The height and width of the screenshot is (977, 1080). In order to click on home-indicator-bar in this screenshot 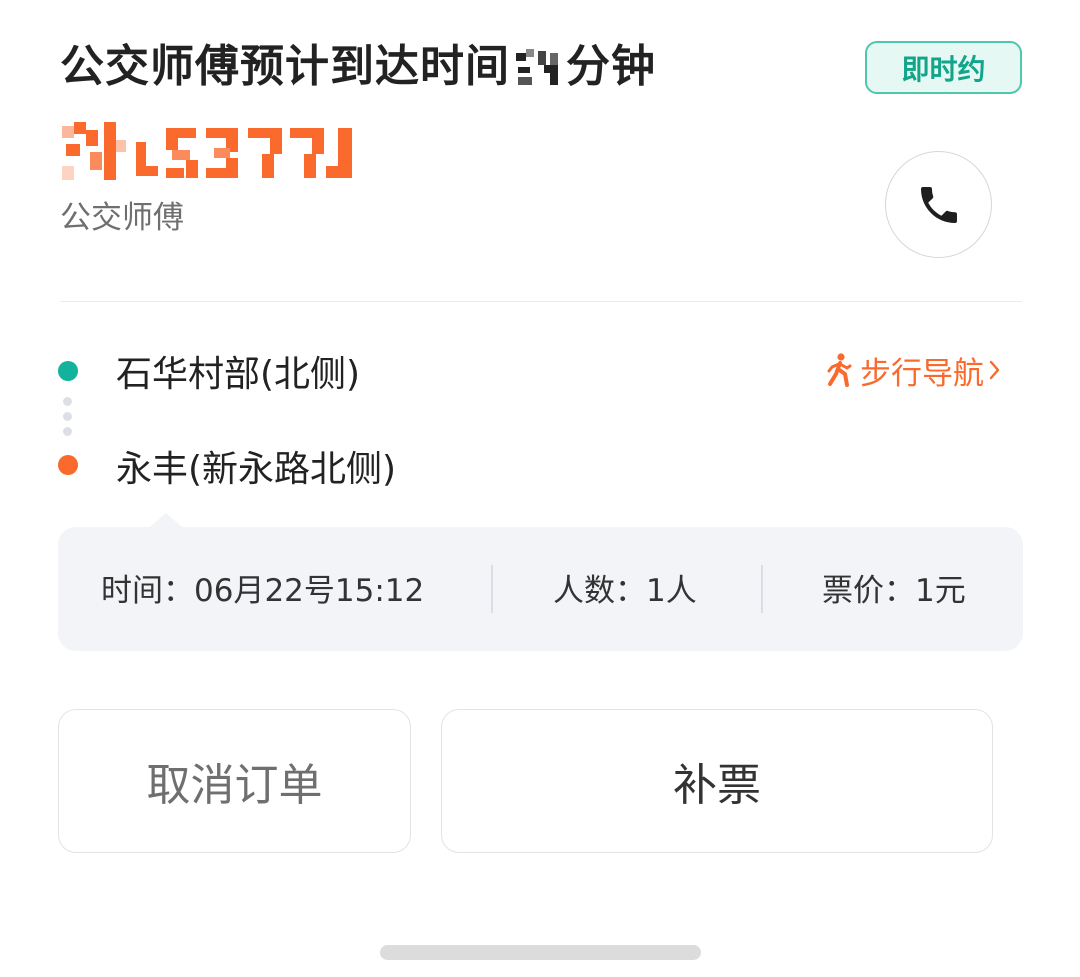, I will do `click(540, 952)`.